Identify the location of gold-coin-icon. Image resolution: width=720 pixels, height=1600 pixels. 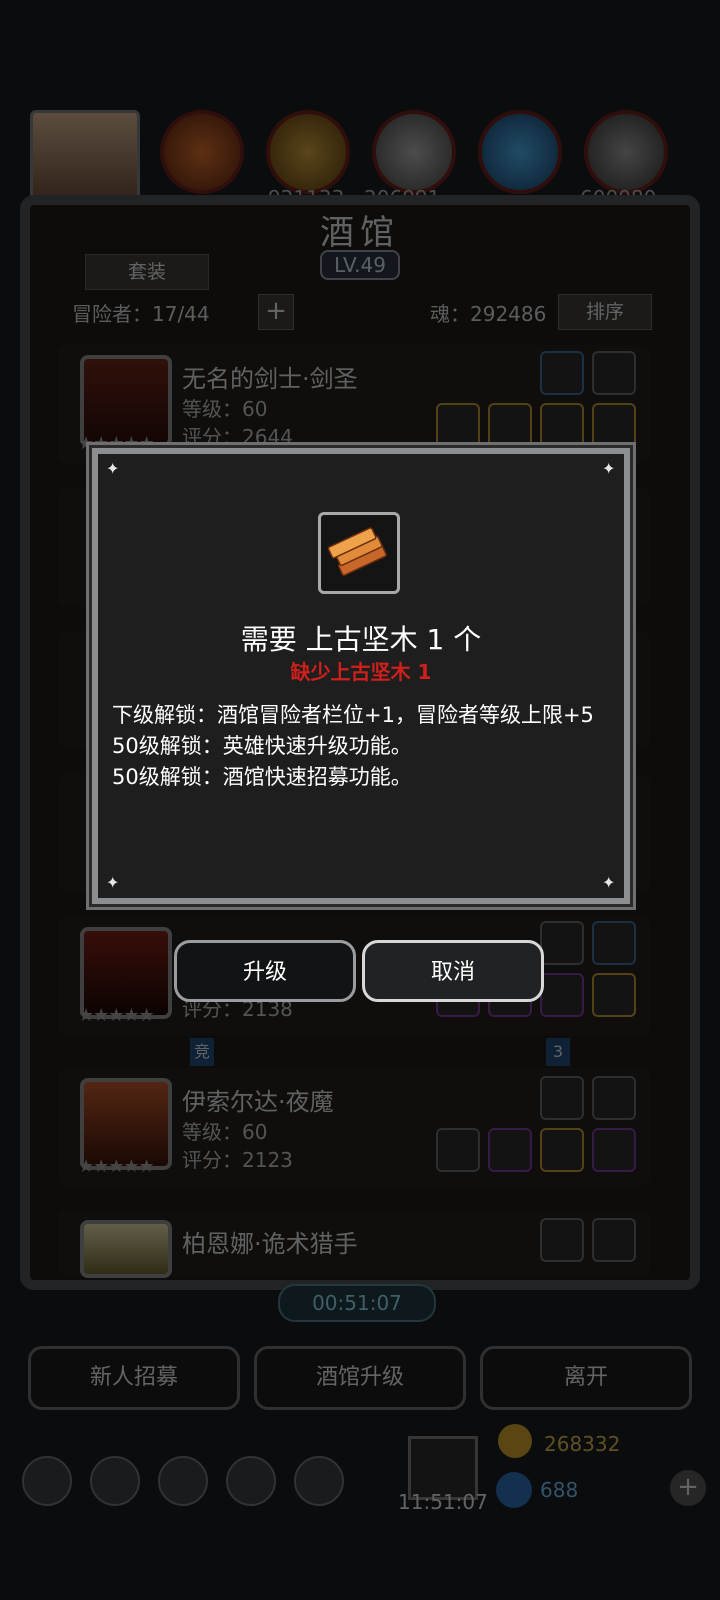
(515, 1441).